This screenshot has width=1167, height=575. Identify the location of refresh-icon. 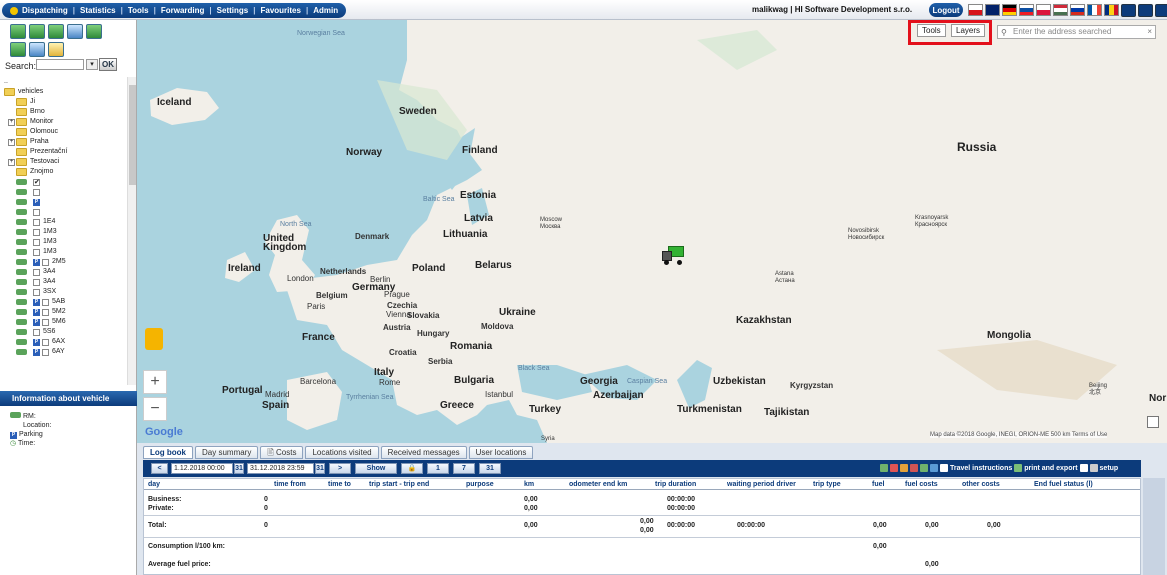
(884, 468).